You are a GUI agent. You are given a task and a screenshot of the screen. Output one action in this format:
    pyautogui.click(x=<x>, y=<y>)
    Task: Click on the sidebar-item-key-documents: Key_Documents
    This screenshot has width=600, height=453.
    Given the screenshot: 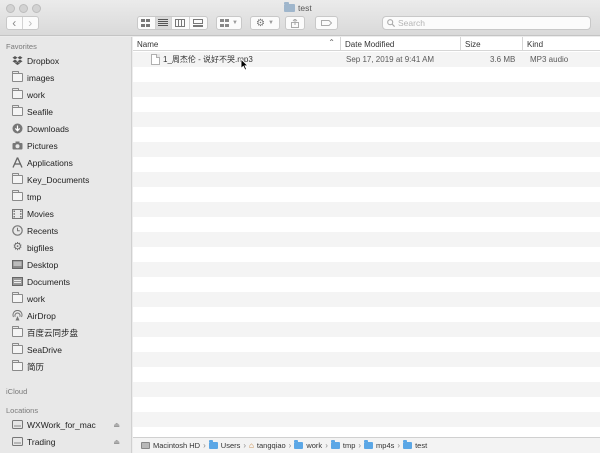 What is the action you would take?
    pyautogui.click(x=71, y=179)
    